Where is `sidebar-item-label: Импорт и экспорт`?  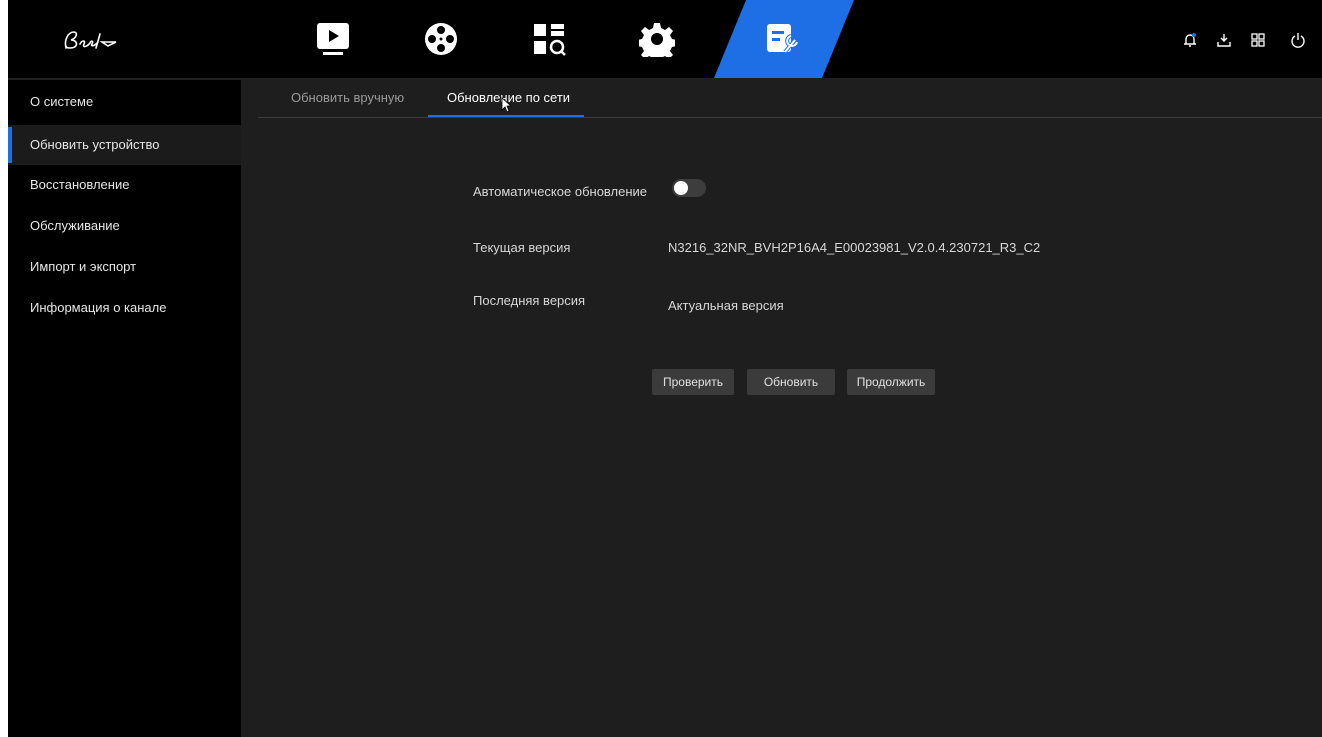 sidebar-item-label: Импорт и экспорт is located at coordinates (83, 266).